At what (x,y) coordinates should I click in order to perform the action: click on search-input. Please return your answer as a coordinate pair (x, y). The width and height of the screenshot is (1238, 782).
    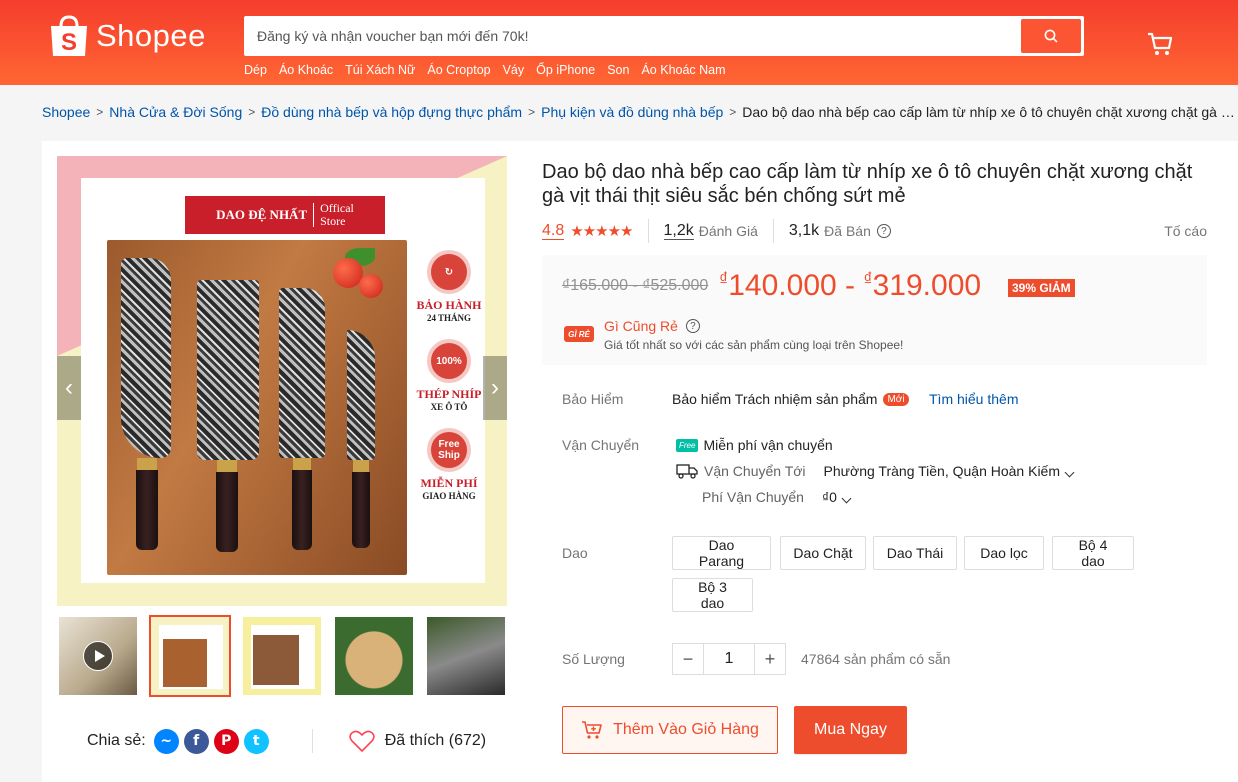
    Looking at the image, I should click on (634, 36).